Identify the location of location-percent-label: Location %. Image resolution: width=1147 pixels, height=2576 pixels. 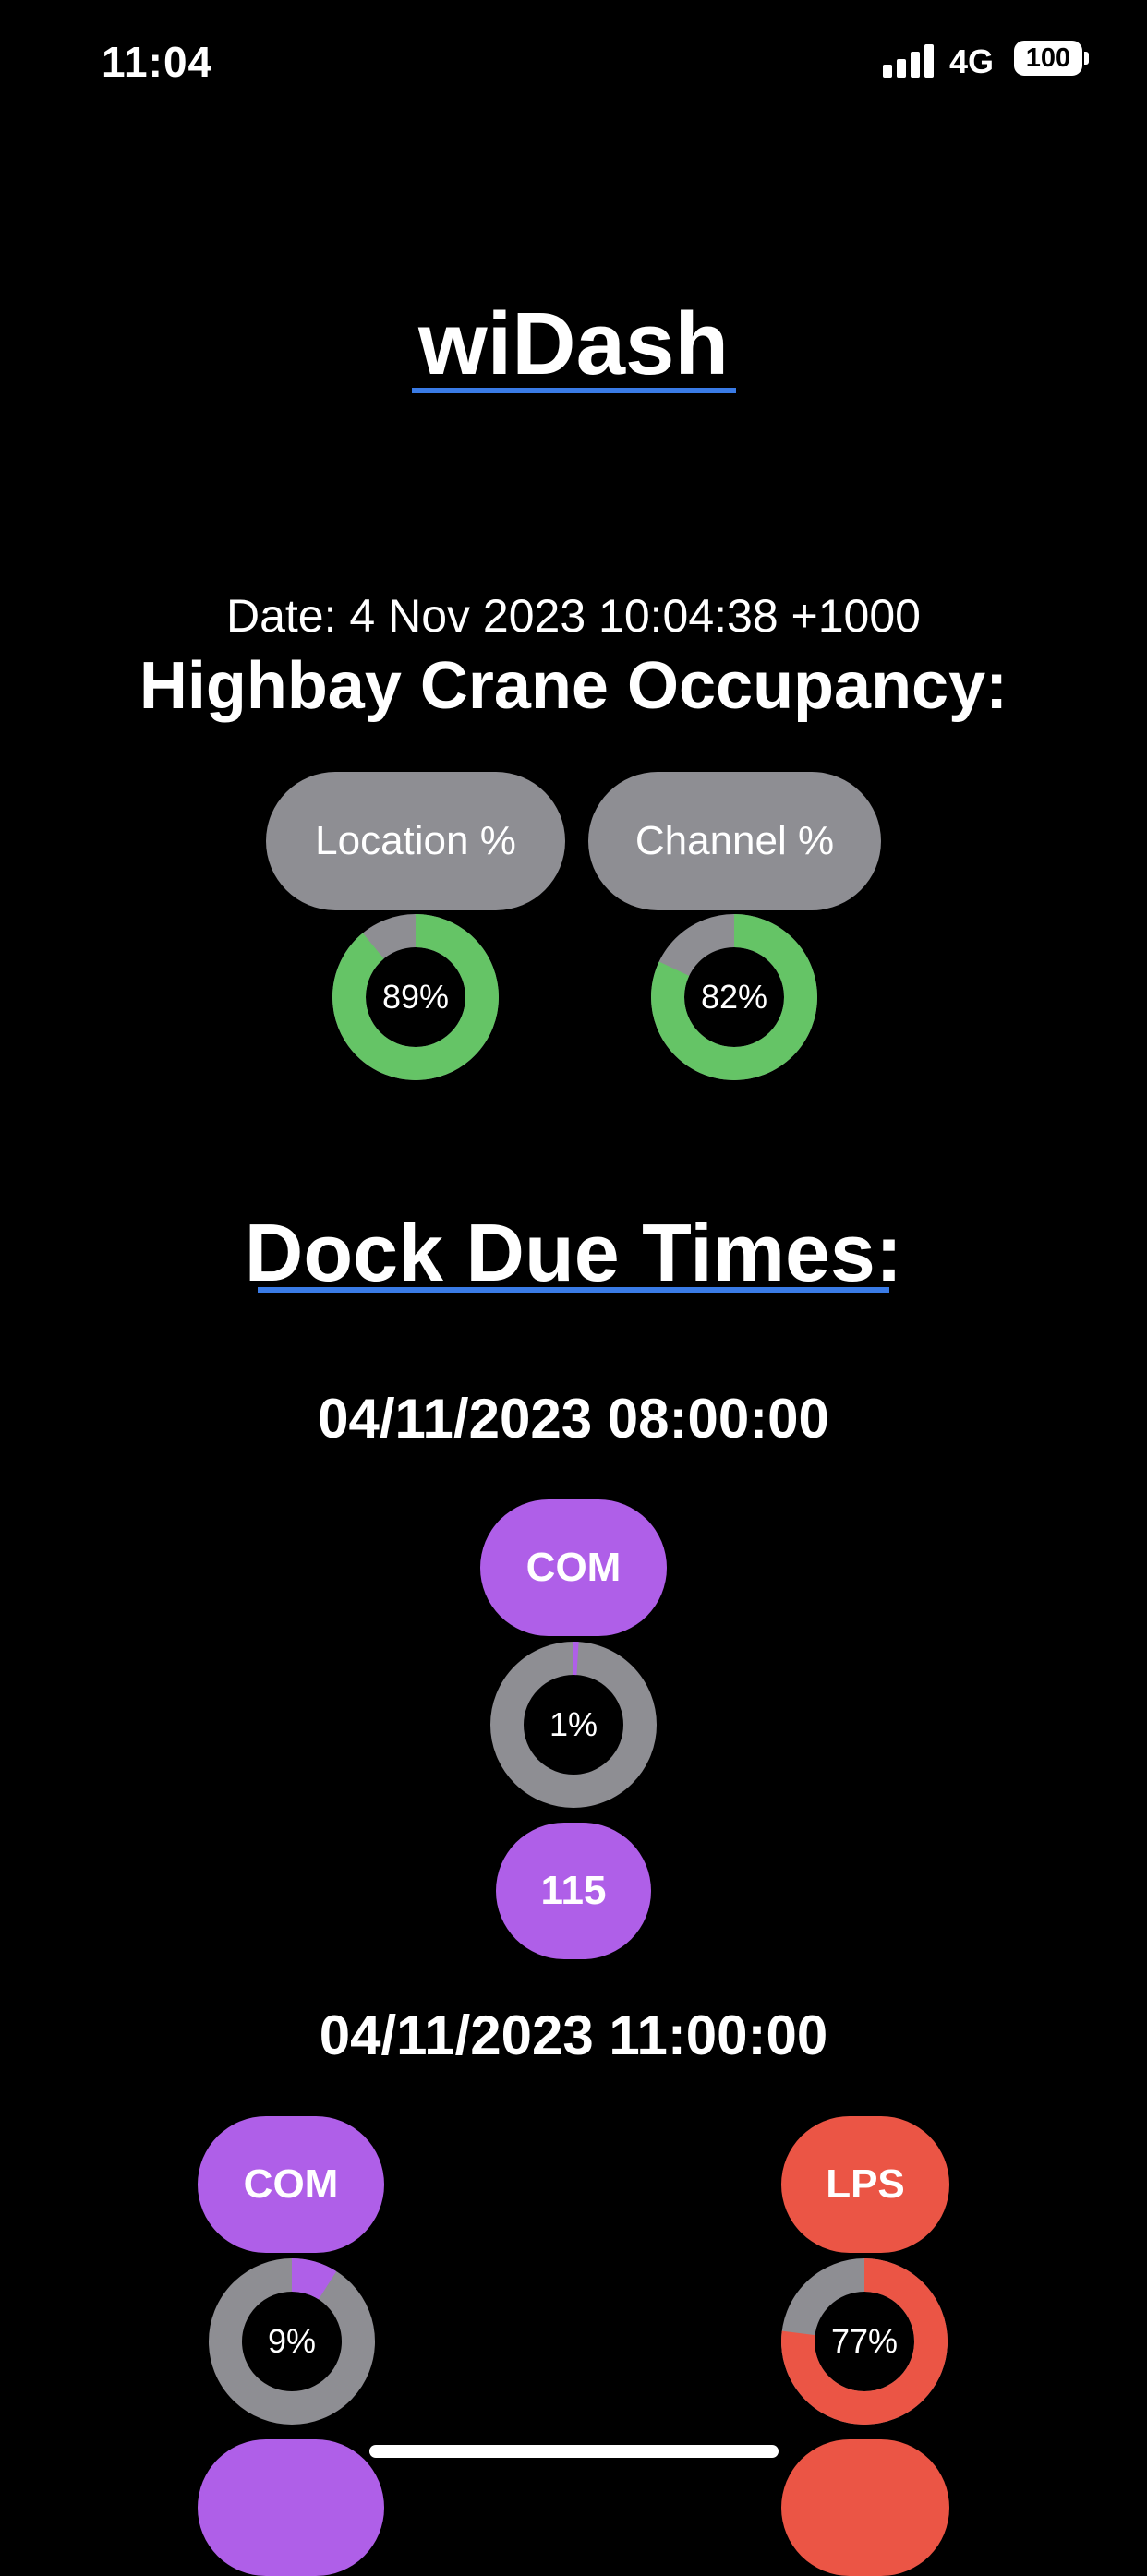
(415, 840).